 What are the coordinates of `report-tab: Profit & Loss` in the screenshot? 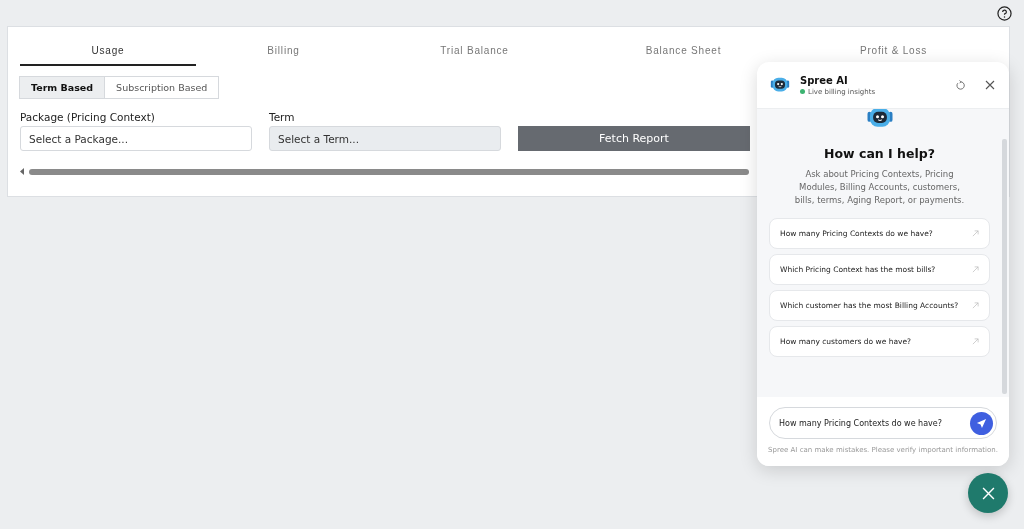 It's located at (893, 46).